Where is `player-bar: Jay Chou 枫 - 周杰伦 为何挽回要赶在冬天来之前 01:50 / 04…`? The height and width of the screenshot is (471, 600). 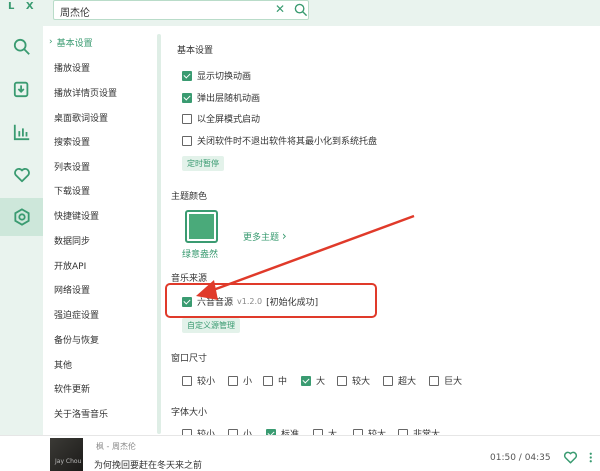 player-bar: Jay Chou 枫 - 周杰伦 为何挽回要赶在冬天来之前 01:50 / 04… is located at coordinates (300, 453).